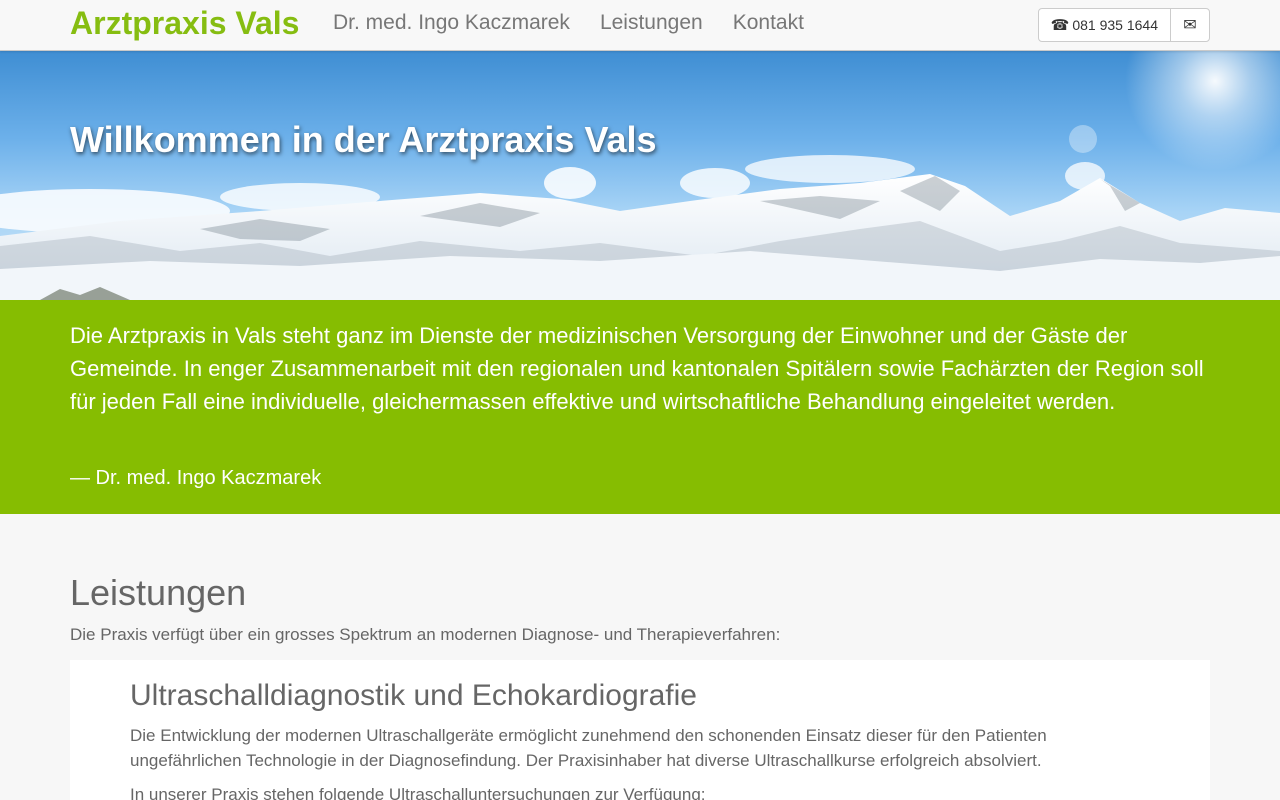 Image resolution: width=1280 pixels, height=800 pixels. What do you see at coordinates (1115, 25) in the screenshot?
I see `phone-number: 081 935 1644` at bounding box center [1115, 25].